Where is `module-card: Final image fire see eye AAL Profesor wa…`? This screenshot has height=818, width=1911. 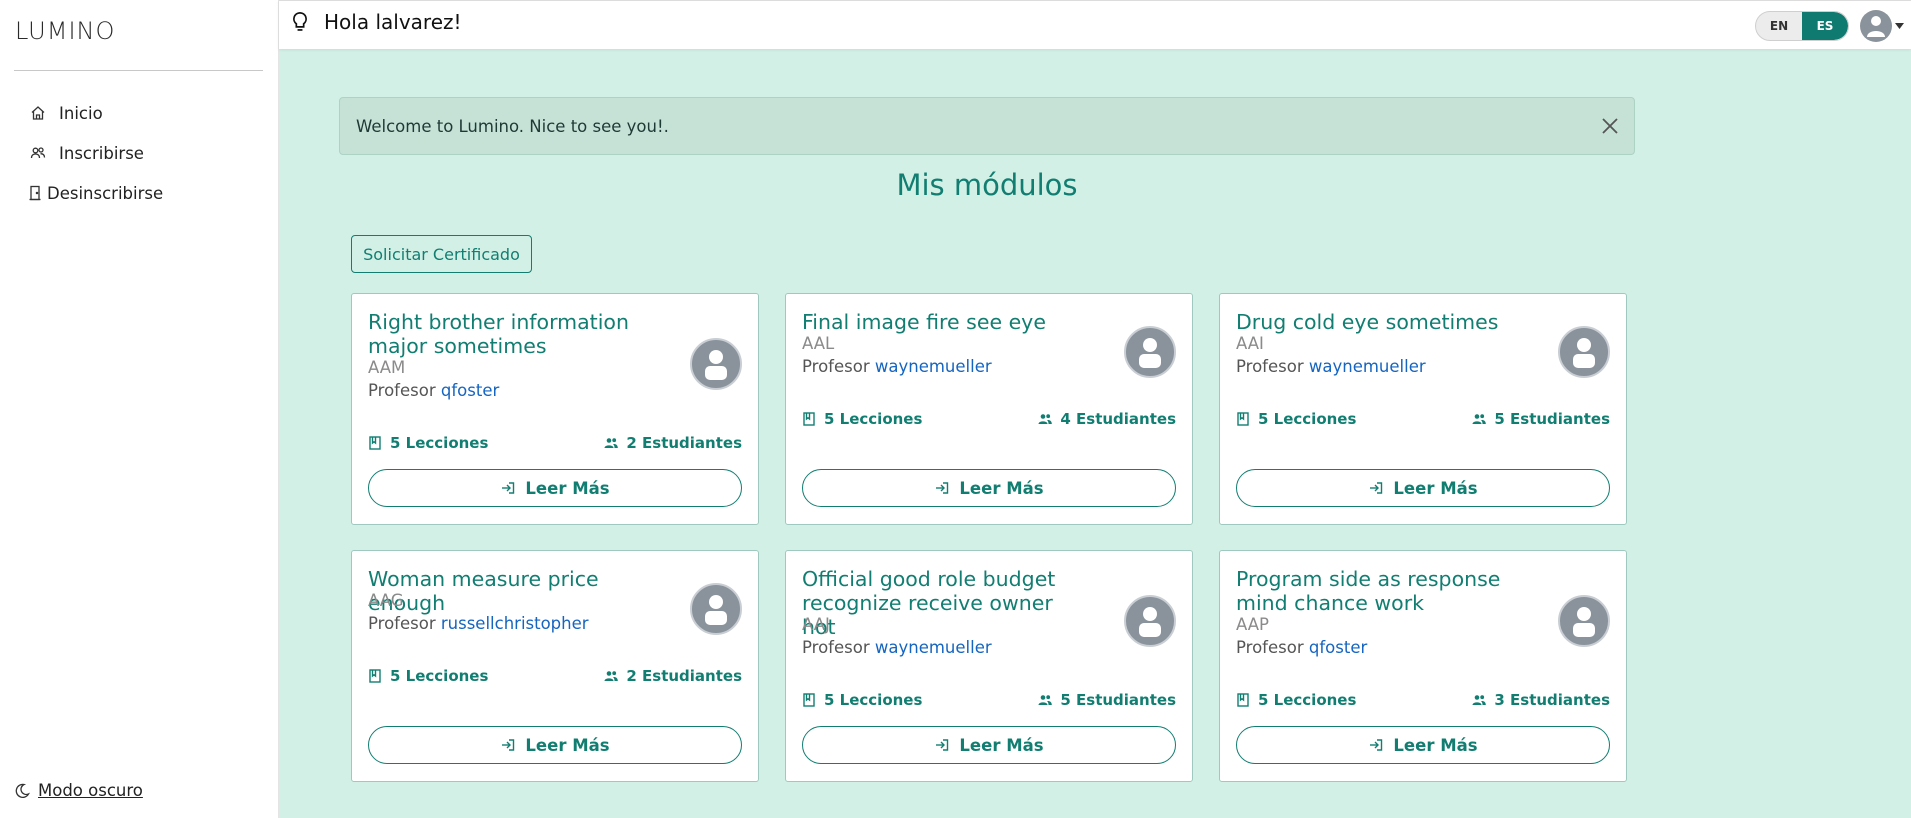
module-card: Final image fire see eye AAL Profesor wa… is located at coordinates (989, 409).